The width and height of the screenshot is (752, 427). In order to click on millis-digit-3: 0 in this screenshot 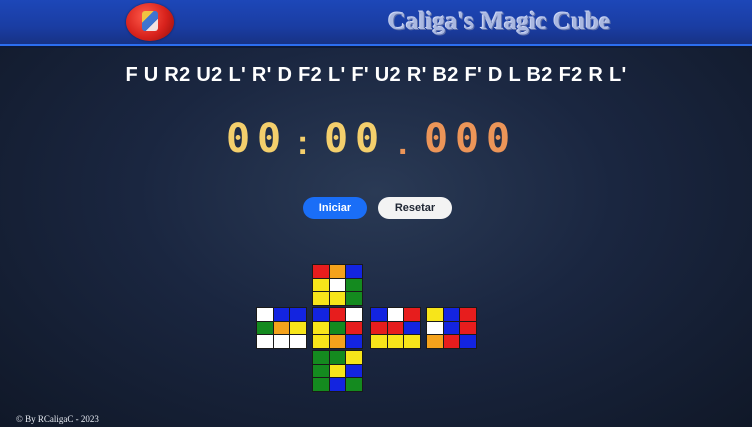, I will do `click(498, 139)`.